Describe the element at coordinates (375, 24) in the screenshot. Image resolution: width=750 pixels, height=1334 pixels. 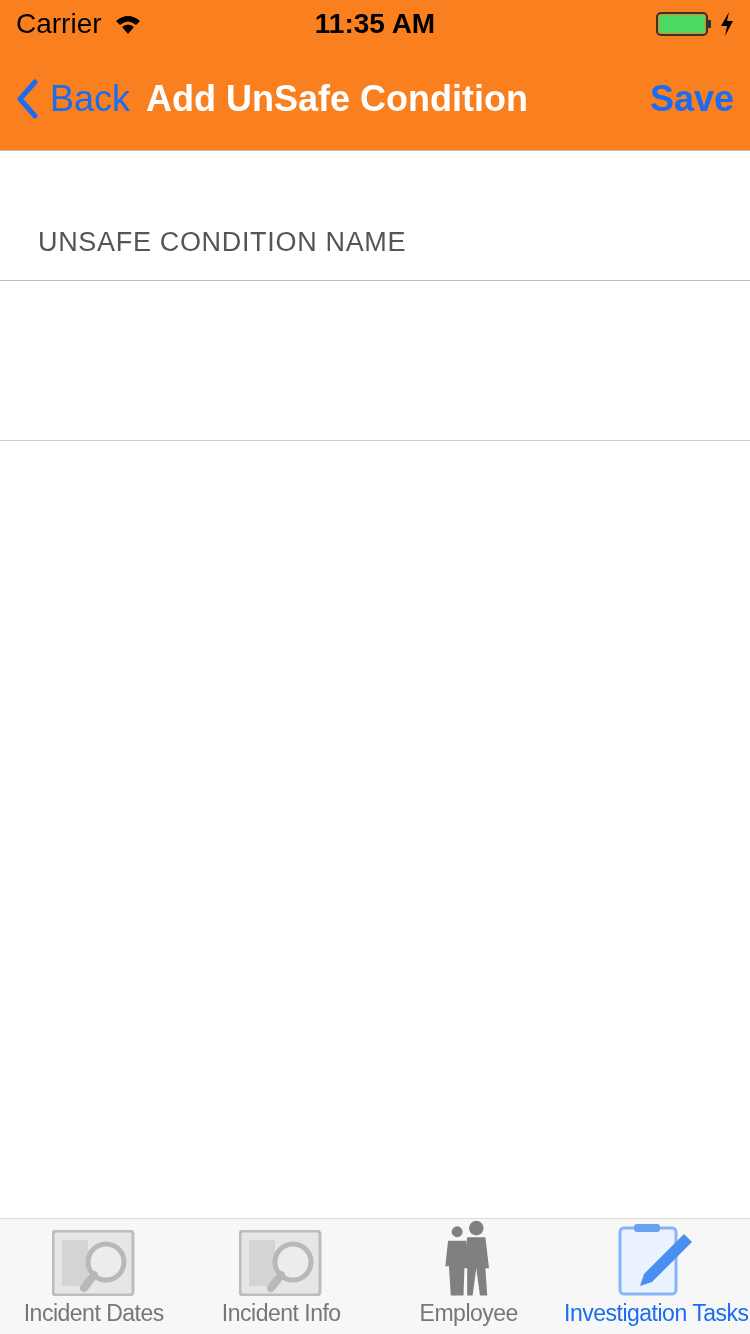
I see `status-time: 11:35 AM` at that location.